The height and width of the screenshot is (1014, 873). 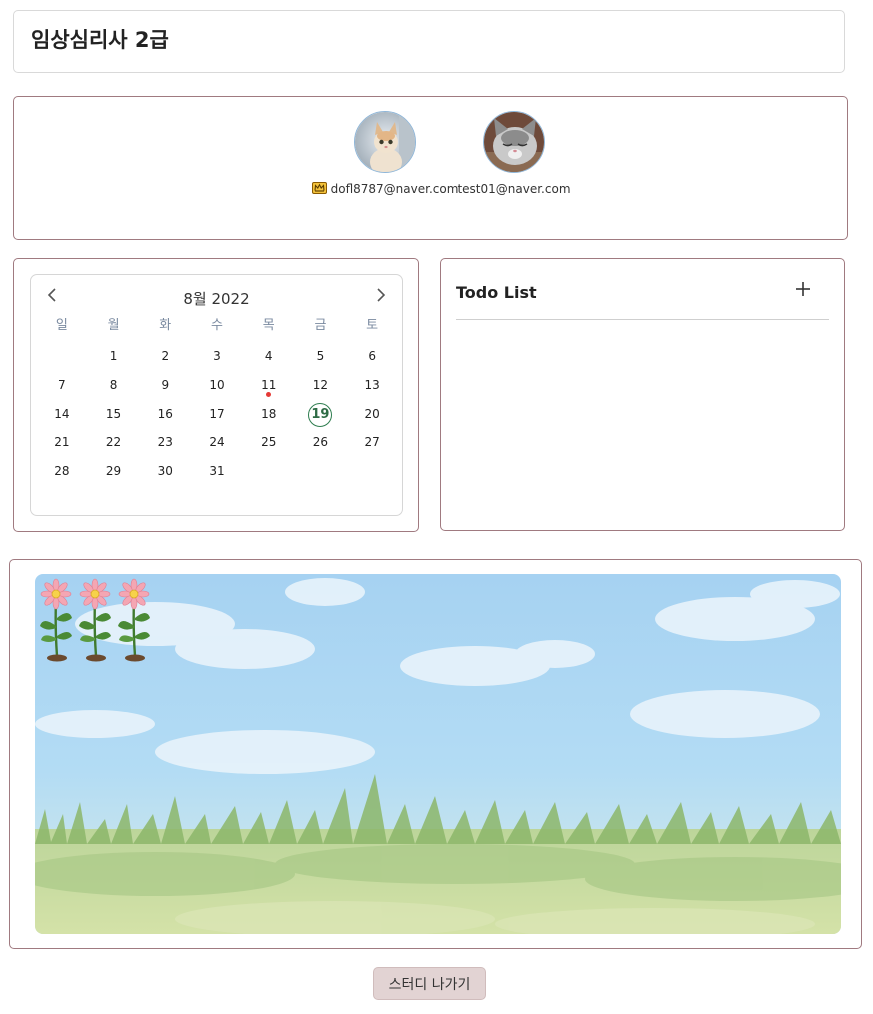 What do you see at coordinates (217, 385) in the screenshot?
I see `calendar-day: 10` at bounding box center [217, 385].